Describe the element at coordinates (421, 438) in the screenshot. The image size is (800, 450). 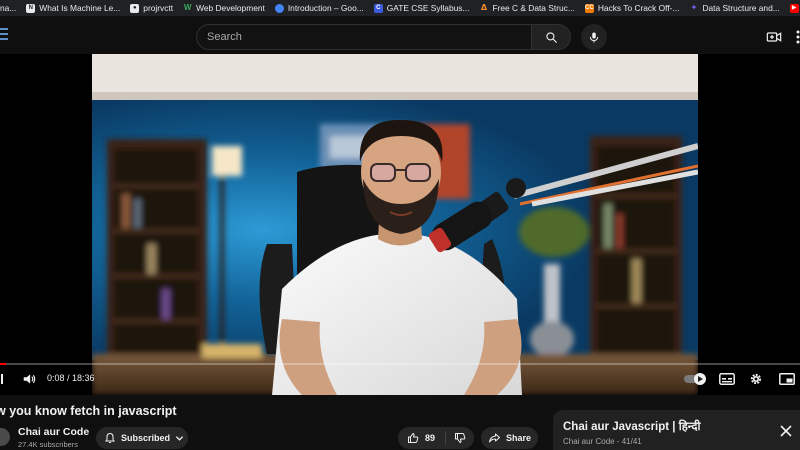
I see `like-button: 89` at that location.